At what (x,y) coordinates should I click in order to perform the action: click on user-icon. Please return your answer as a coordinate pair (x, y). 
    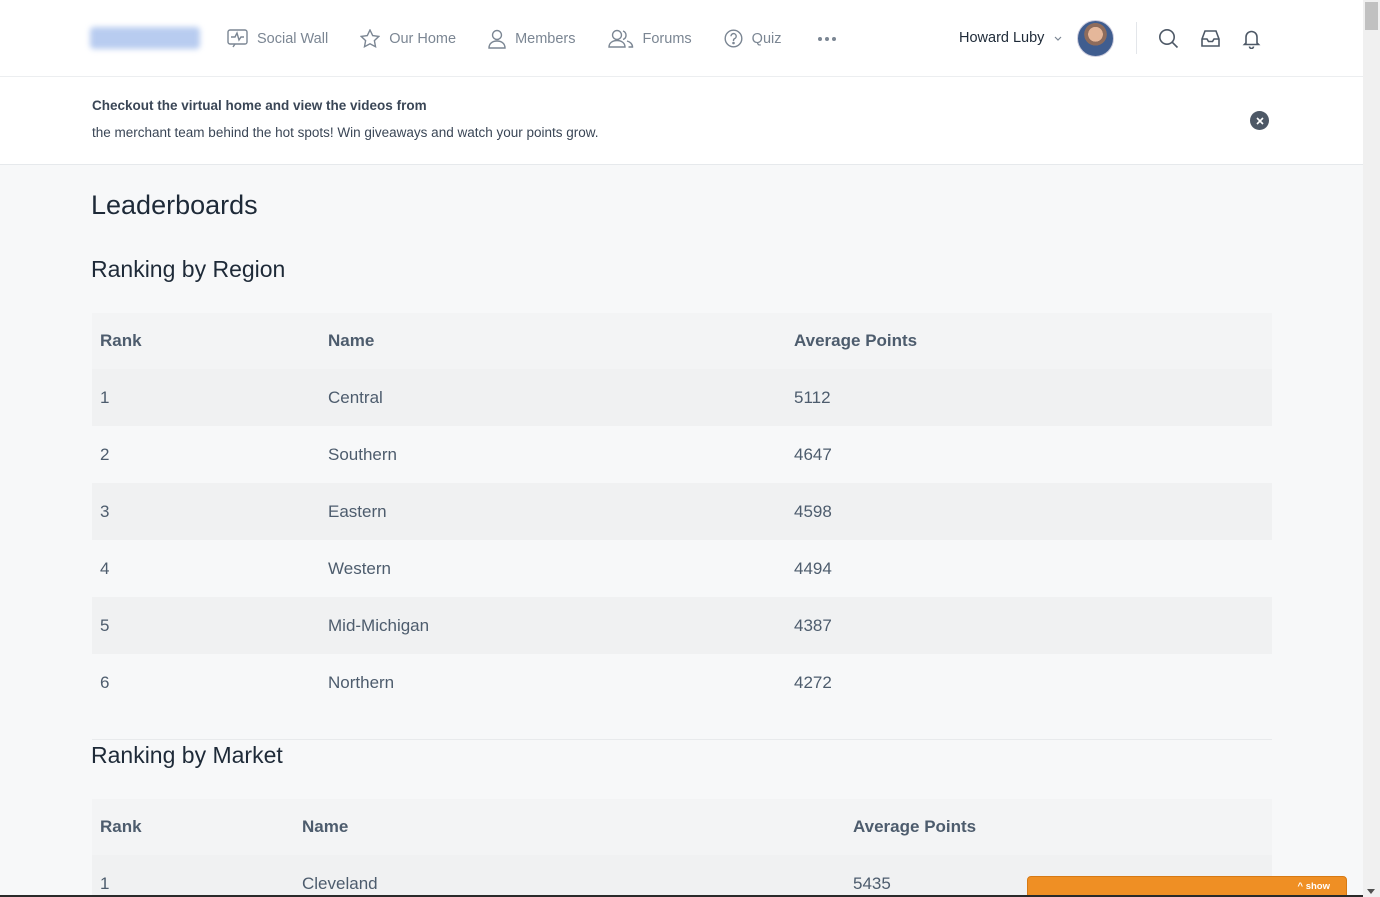
    Looking at the image, I should click on (497, 39).